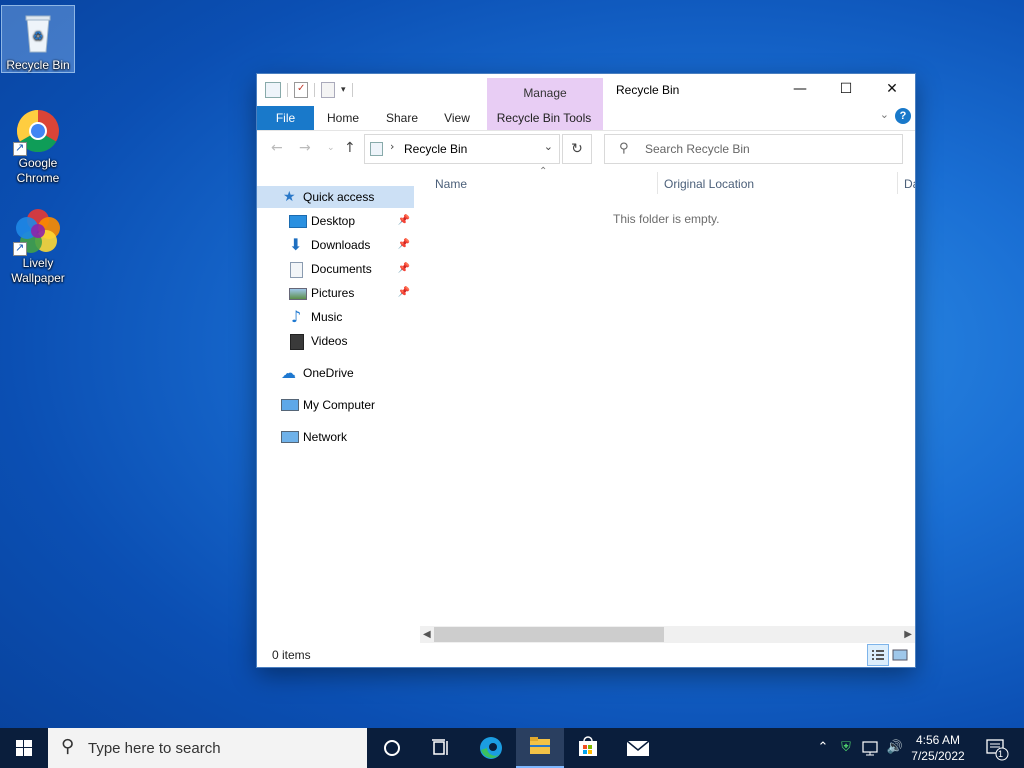  I want to click on start-button, so click(24, 748).